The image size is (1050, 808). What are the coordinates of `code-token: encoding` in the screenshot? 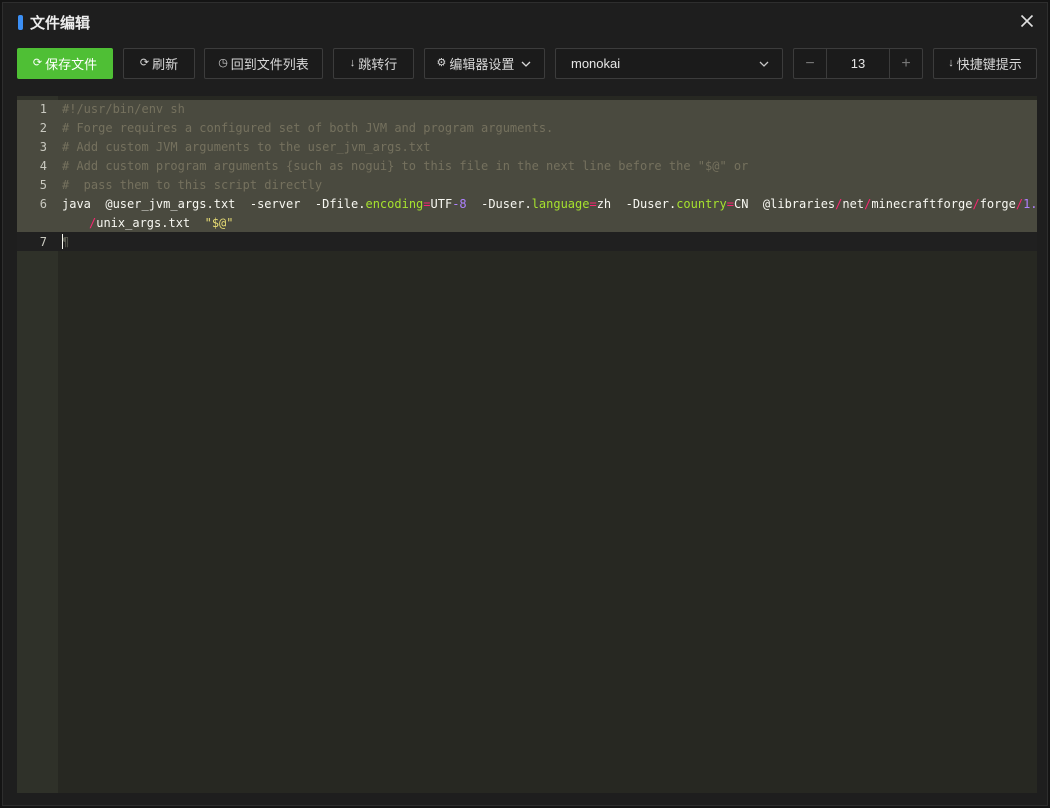 It's located at (394, 204).